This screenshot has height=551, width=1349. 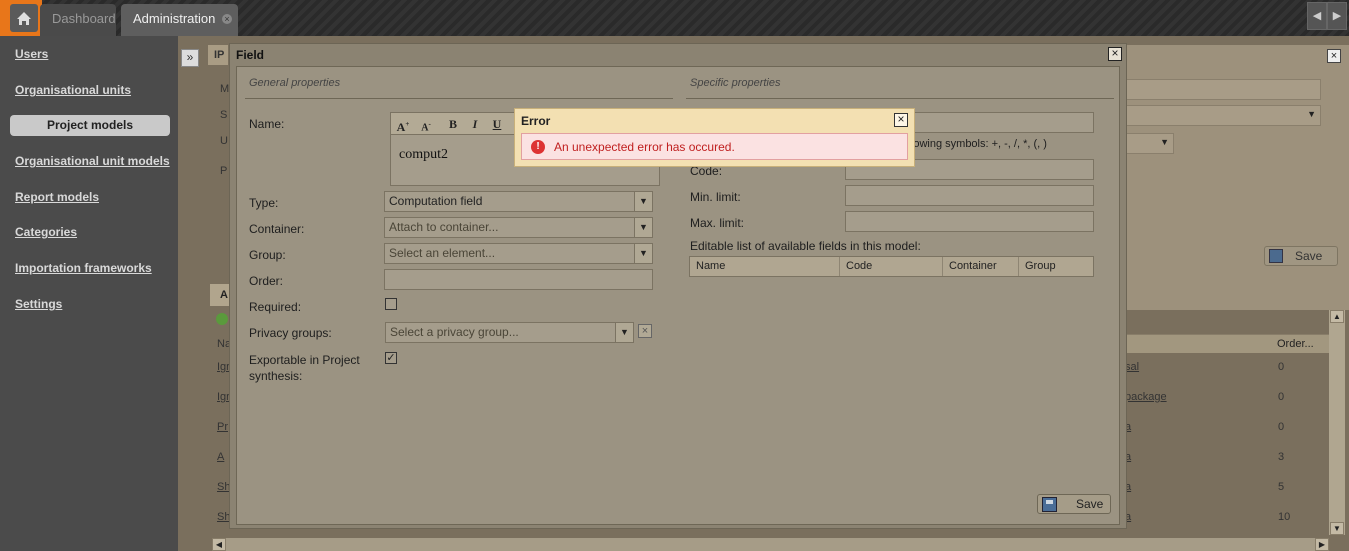 What do you see at coordinates (304, 360) in the screenshot?
I see `exportable-label: Exportable in Project` at bounding box center [304, 360].